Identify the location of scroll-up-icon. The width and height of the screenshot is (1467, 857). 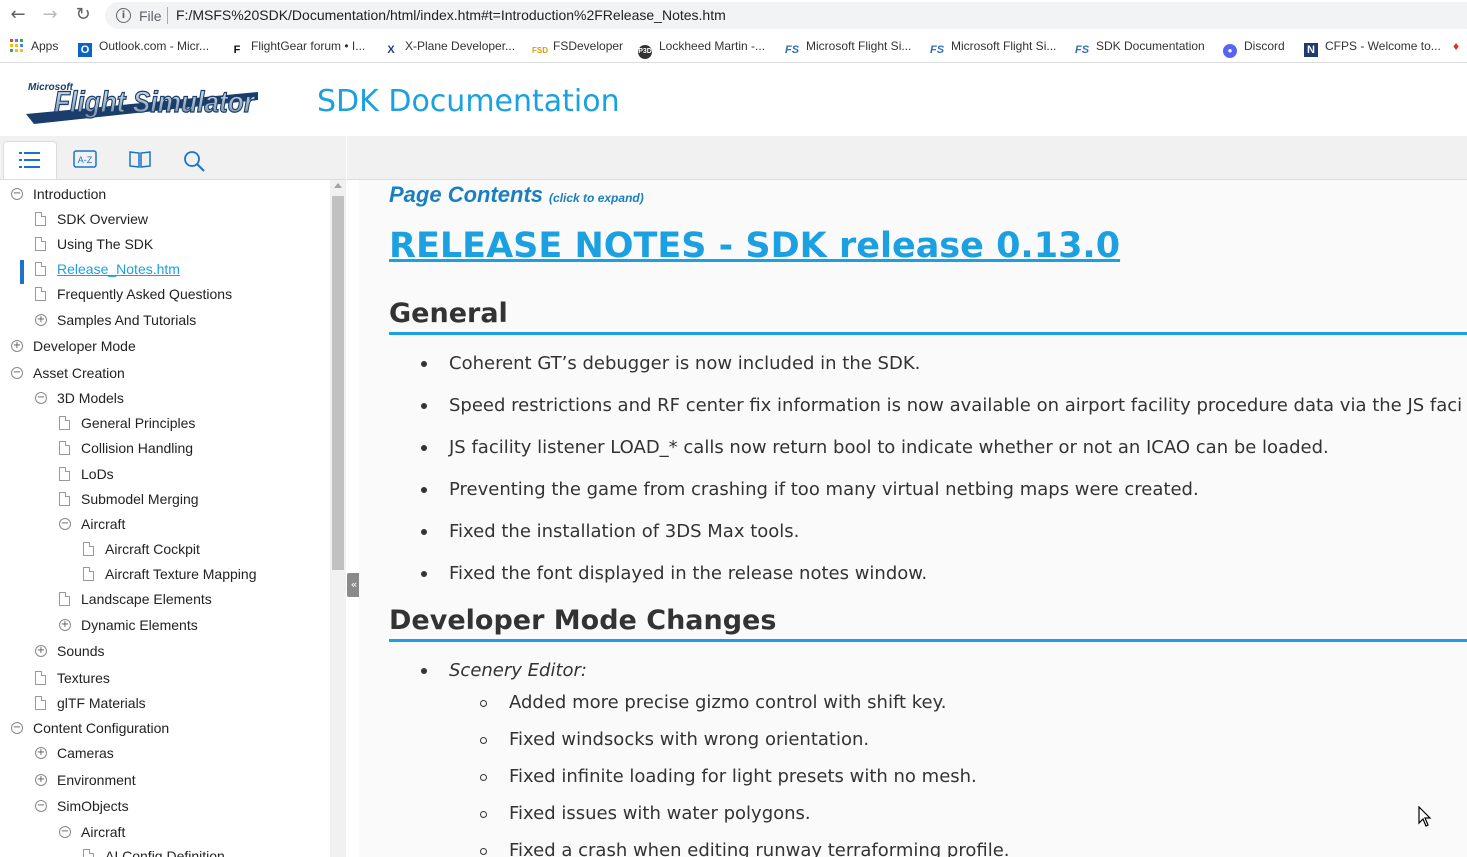
(338, 185).